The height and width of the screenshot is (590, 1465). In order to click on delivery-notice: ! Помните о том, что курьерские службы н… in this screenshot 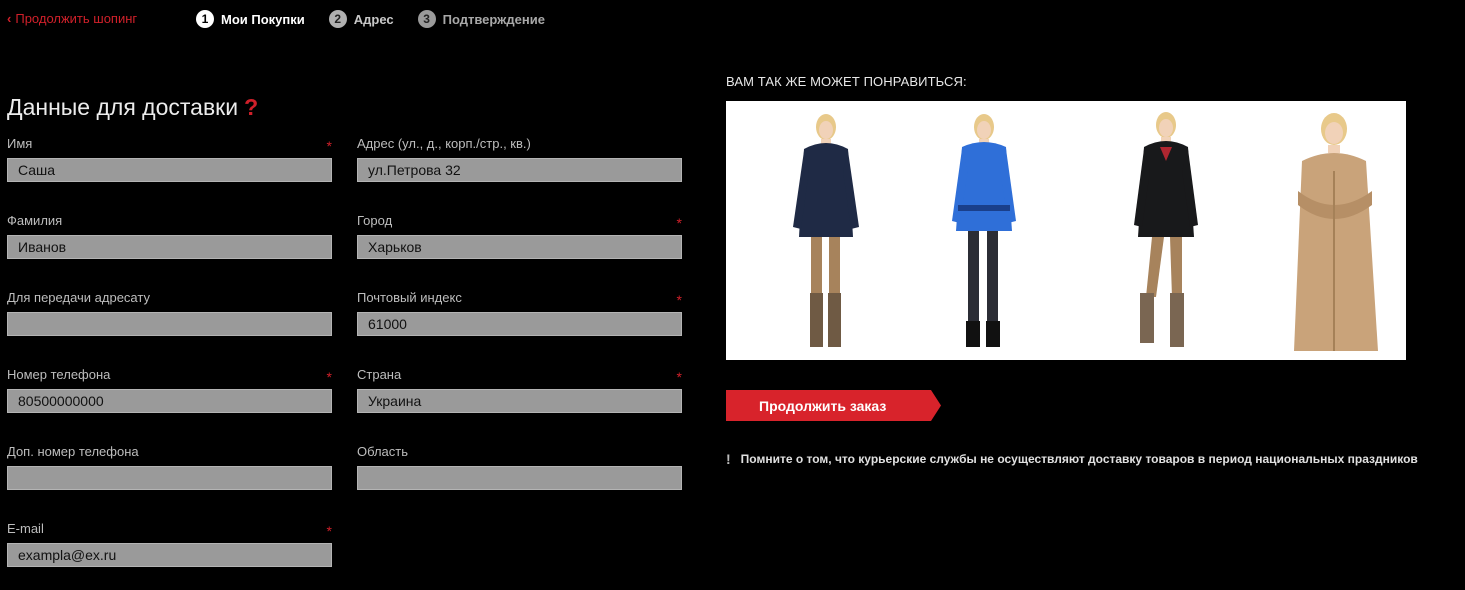, I will do `click(1072, 459)`.